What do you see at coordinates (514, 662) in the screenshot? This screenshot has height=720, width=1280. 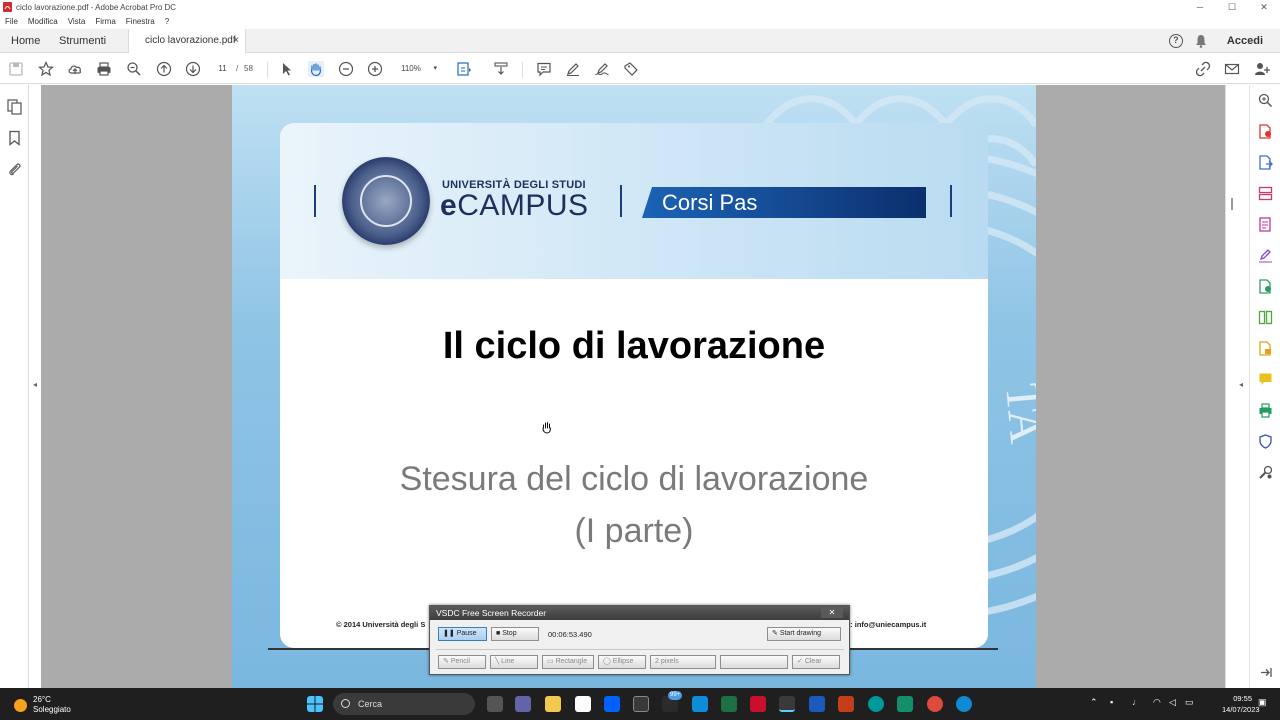 I see `line-tool-button: ╲ Line` at bounding box center [514, 662].